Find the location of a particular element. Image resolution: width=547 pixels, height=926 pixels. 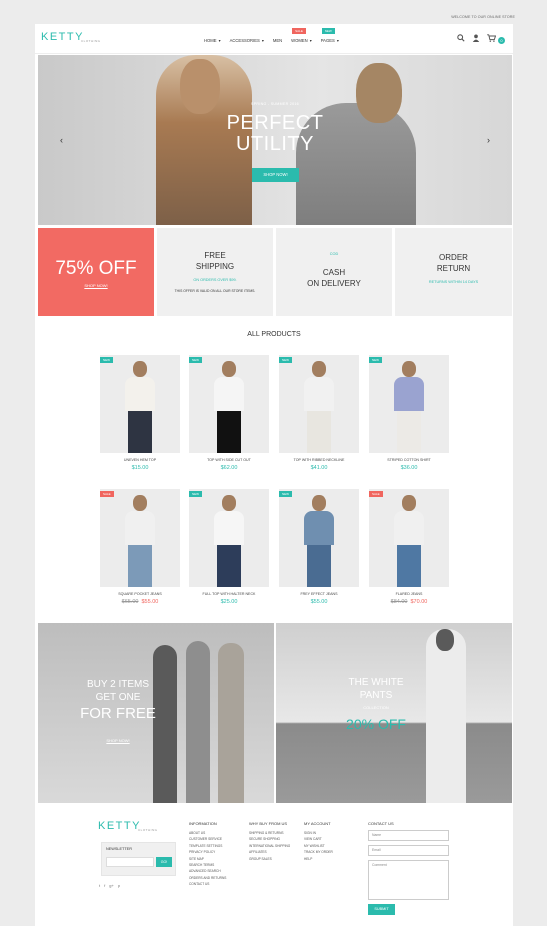

product-price: $65.00 $55.00 is located at coordinates (140, 602).